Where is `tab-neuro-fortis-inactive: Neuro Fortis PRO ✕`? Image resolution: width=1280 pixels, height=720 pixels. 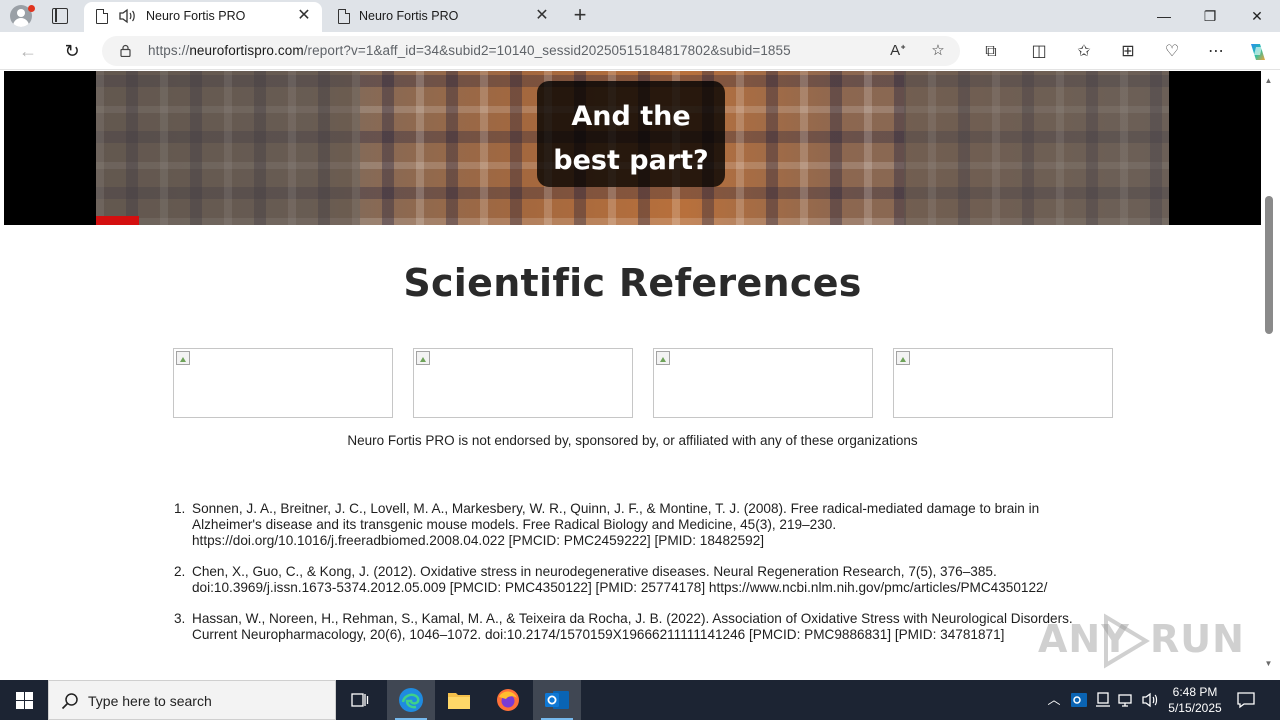 tab-neuro-fortis-inactive: Neuro Fortis PRO ✕ is located at coordinates (443, 17).